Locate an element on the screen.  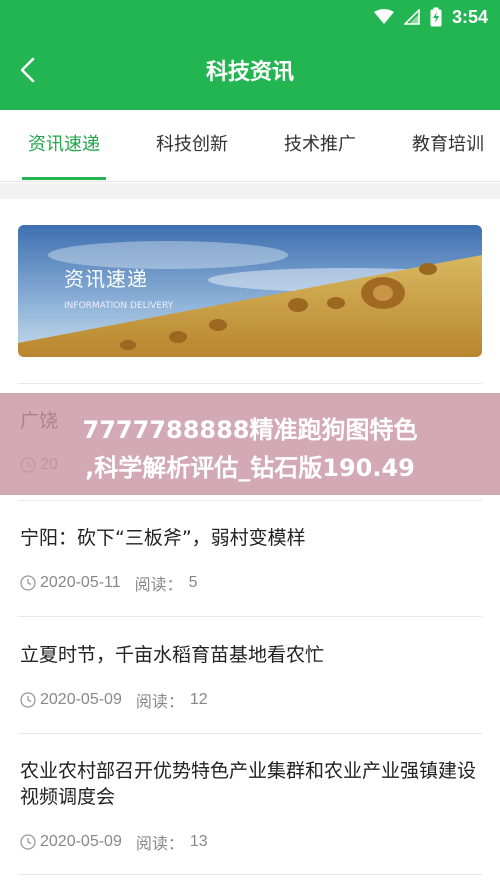
news-banner: 资讯速递 INFORMATION DELIVERY is located at coordinates (250, 291).